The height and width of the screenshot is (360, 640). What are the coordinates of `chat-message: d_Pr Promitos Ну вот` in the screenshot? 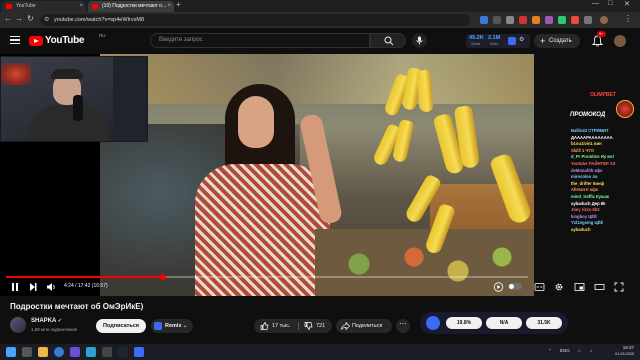 It's located at (593, 157).